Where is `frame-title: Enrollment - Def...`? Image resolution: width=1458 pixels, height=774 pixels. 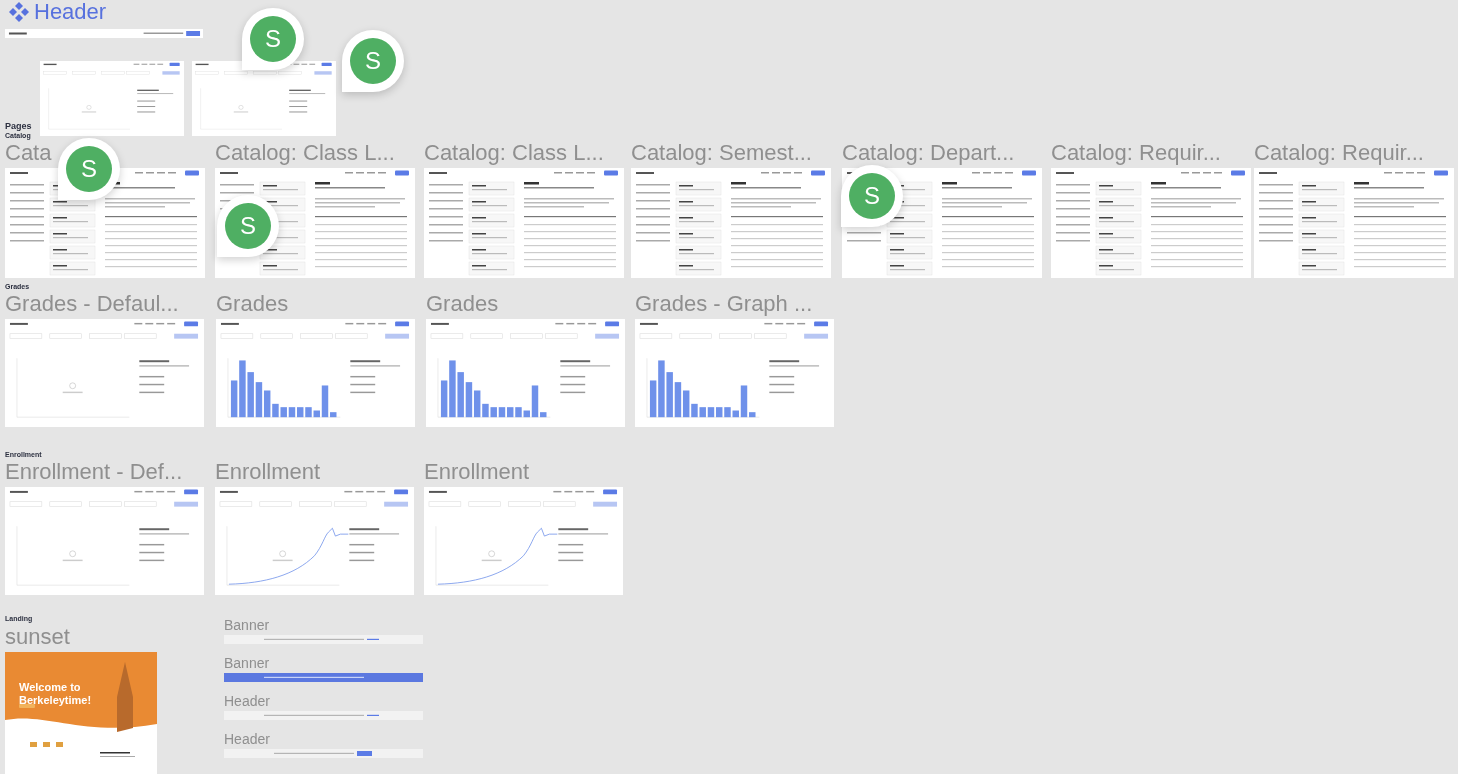
frame-title: Enrollment - Def... is located at coordinates (94, 472).